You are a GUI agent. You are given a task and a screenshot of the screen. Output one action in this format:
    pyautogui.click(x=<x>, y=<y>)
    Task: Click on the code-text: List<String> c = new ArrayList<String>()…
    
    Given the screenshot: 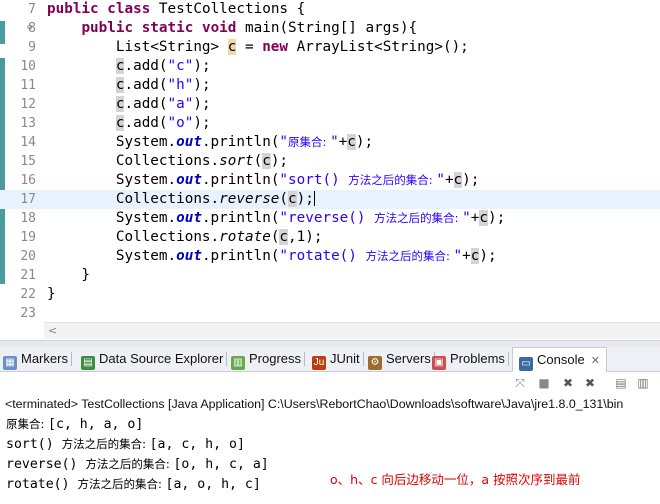 What is the action you would take?
    pyautogui.click(x=258, y=47)
    